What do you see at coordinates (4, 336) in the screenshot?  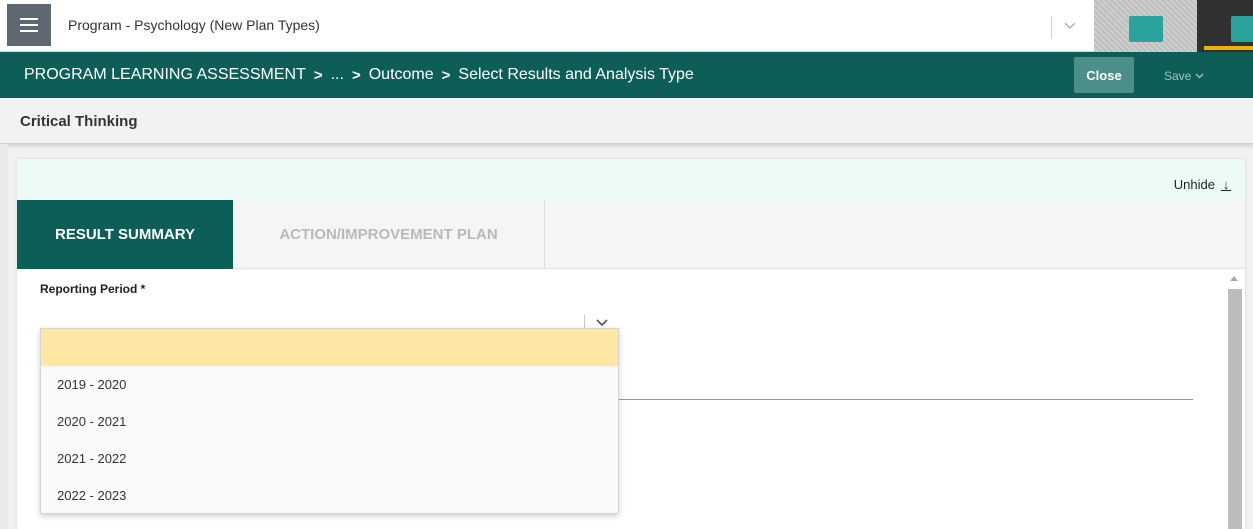 I see `left-margin` at bounding box center [4, 336].